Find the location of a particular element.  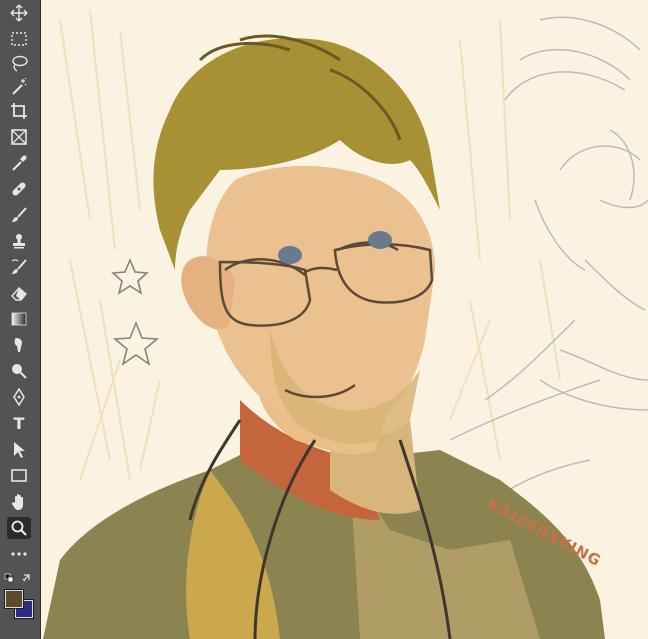

eyedropper-icon is located at coordinates (19, 163).